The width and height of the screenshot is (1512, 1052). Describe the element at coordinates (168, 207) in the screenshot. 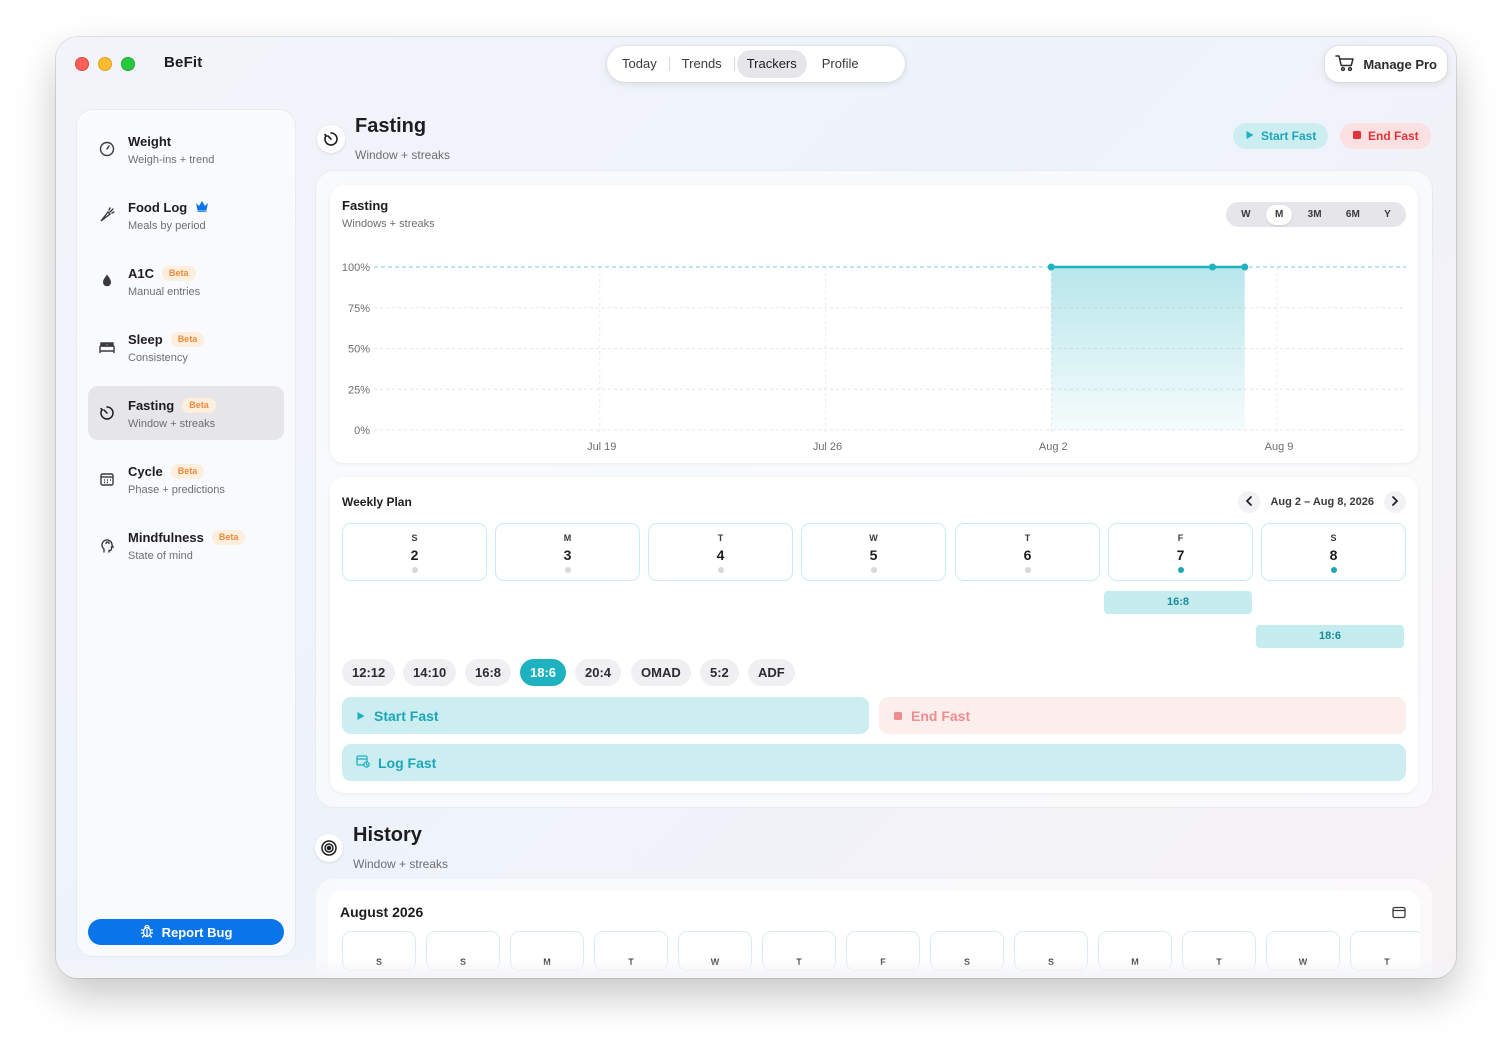

I see `sidebar-item-title: Food Log` at that location.